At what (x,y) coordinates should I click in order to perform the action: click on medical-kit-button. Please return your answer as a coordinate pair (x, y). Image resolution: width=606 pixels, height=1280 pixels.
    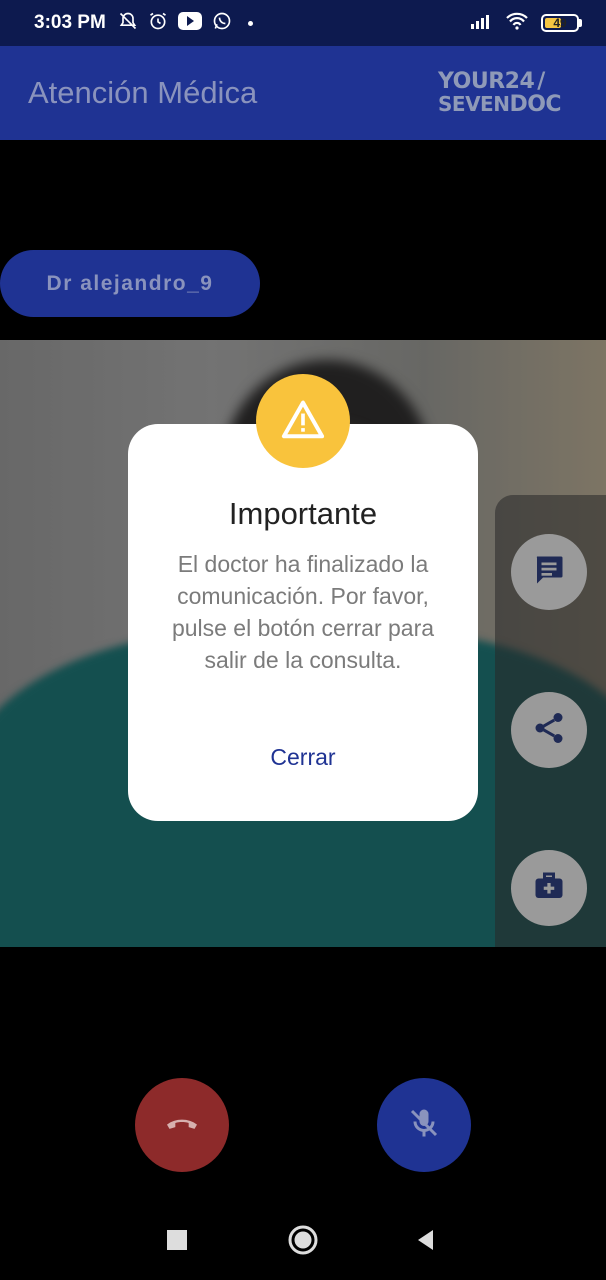
    Looking at the image, I should click on (549, 888).